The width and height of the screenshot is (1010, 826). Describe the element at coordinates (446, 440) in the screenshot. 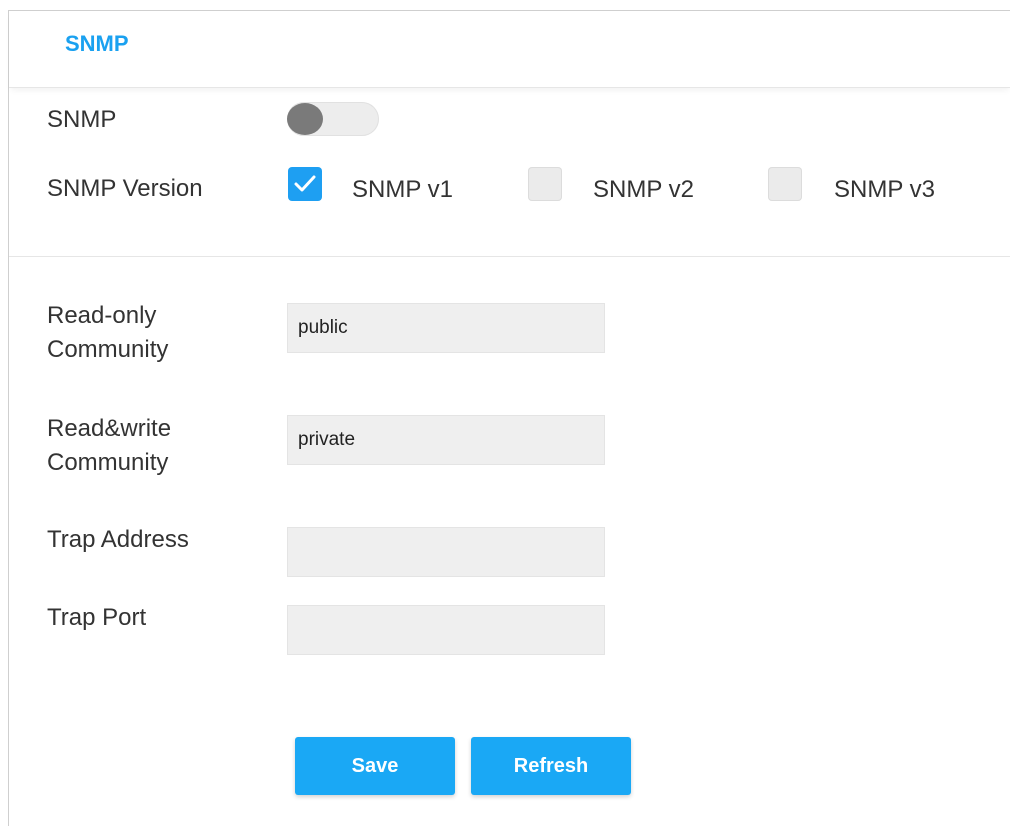

I see `read-write-community-input` at that location.